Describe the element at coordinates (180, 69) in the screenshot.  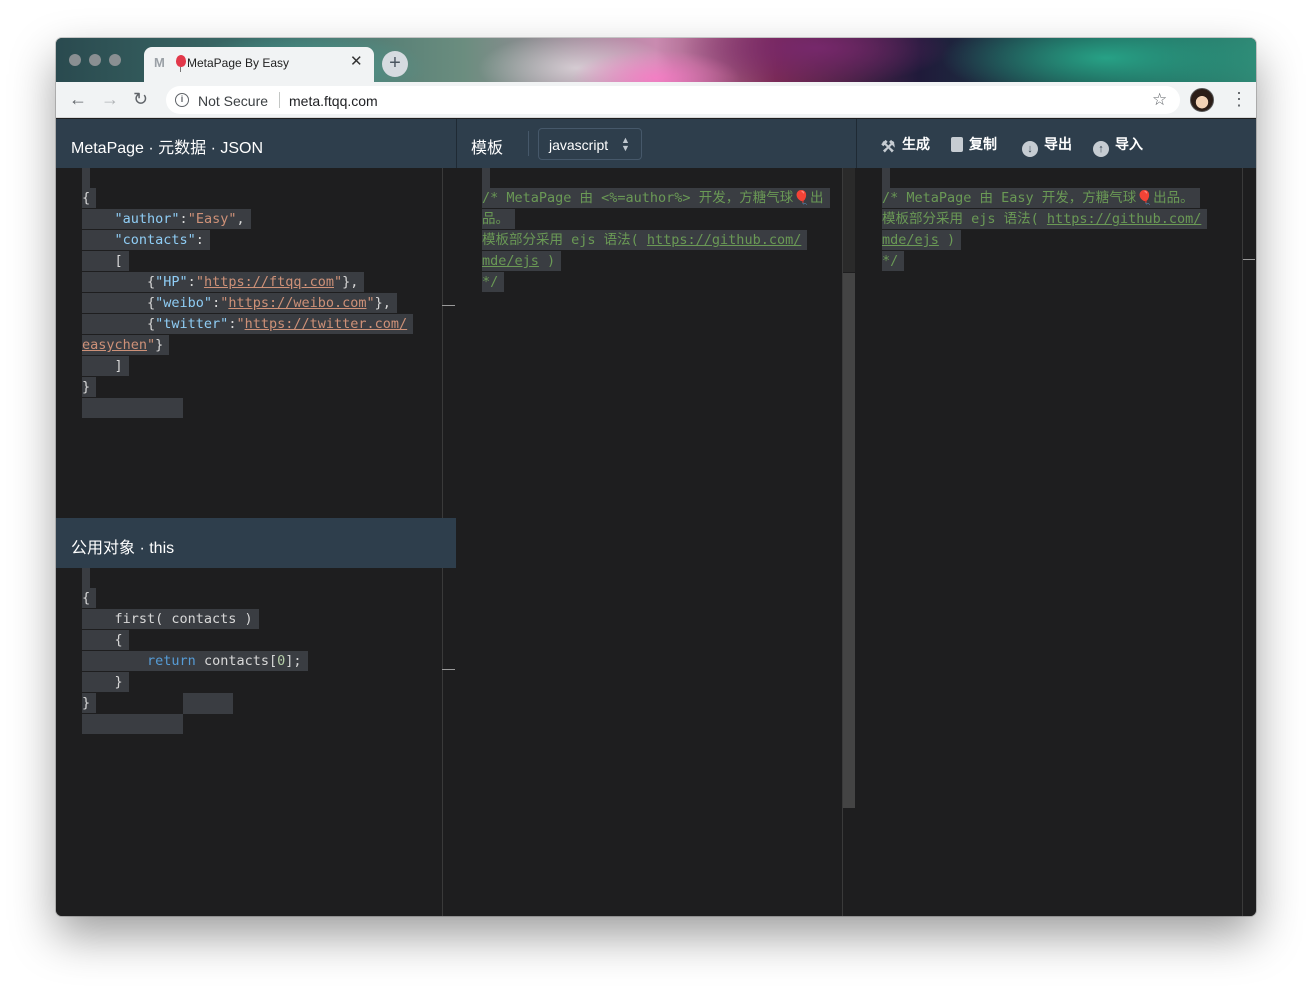
I see `balloon-string` at that location.